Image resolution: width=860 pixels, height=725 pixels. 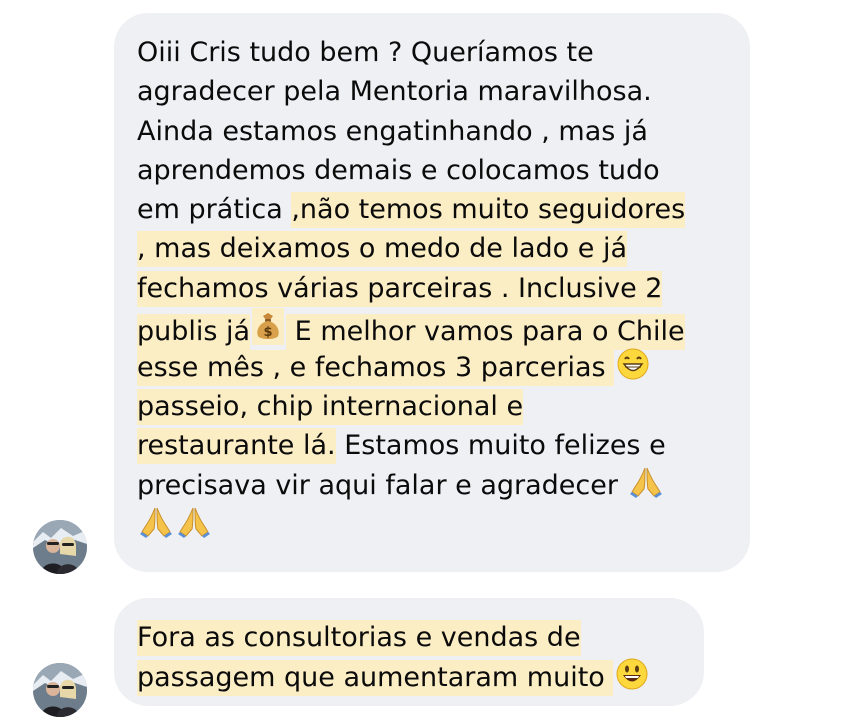 I want to click on message-text-segment: aprendemos demais e colocamos tudo, so click(x=398, y=170).